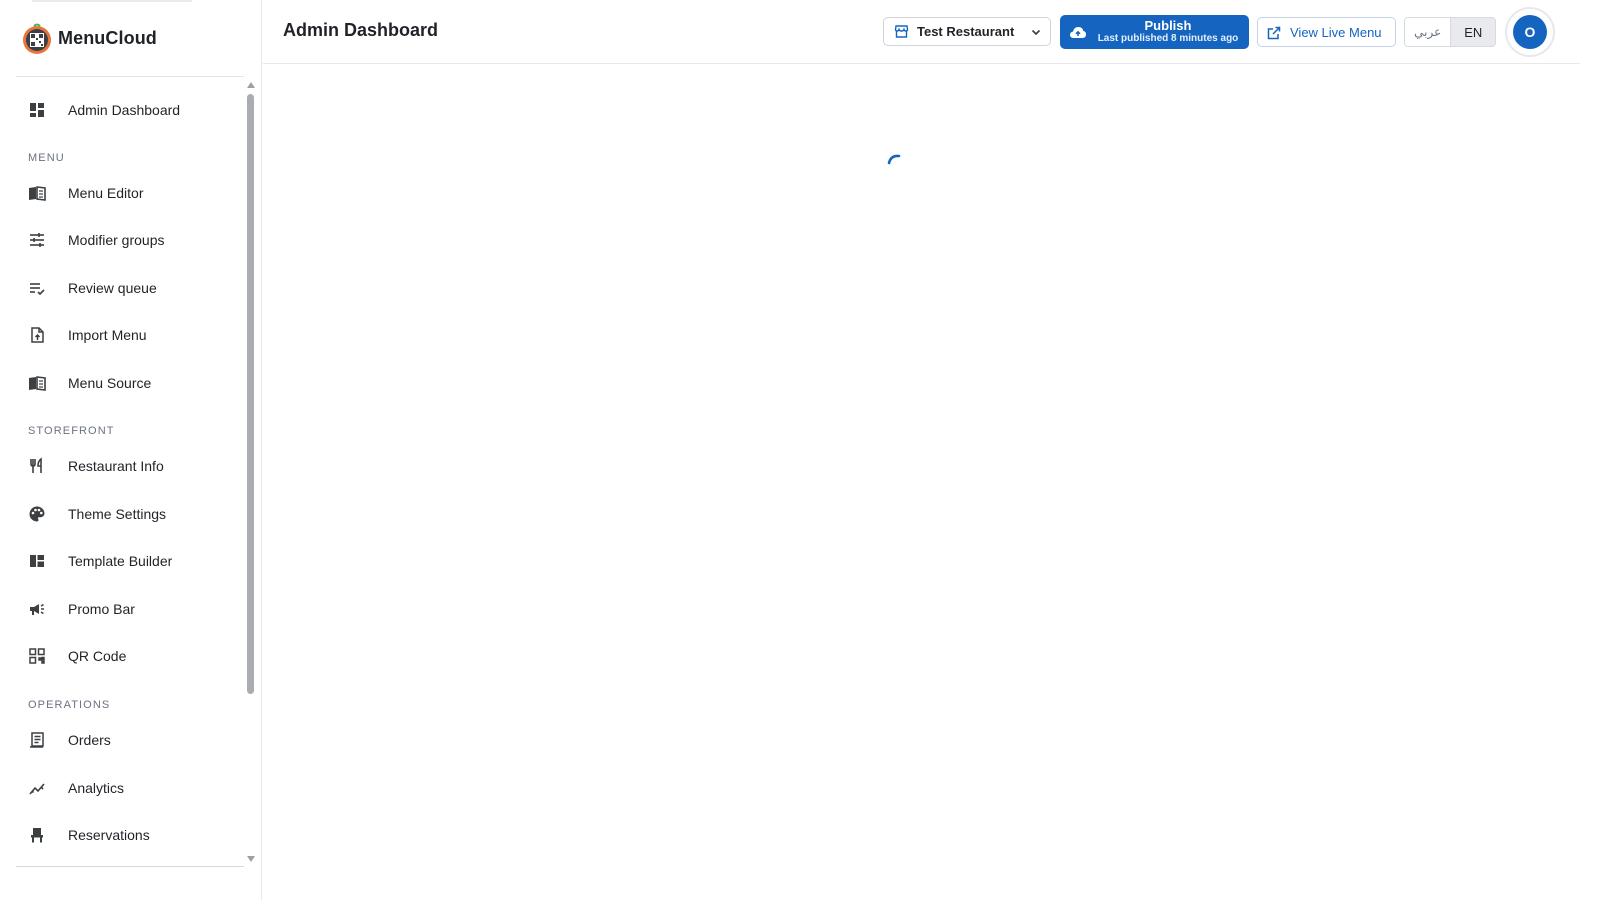 This screenshot has height=900, width=1600. Describe the element at coordinates (37, 335) in the screenshot. I see `file-upload-icon` at that location.